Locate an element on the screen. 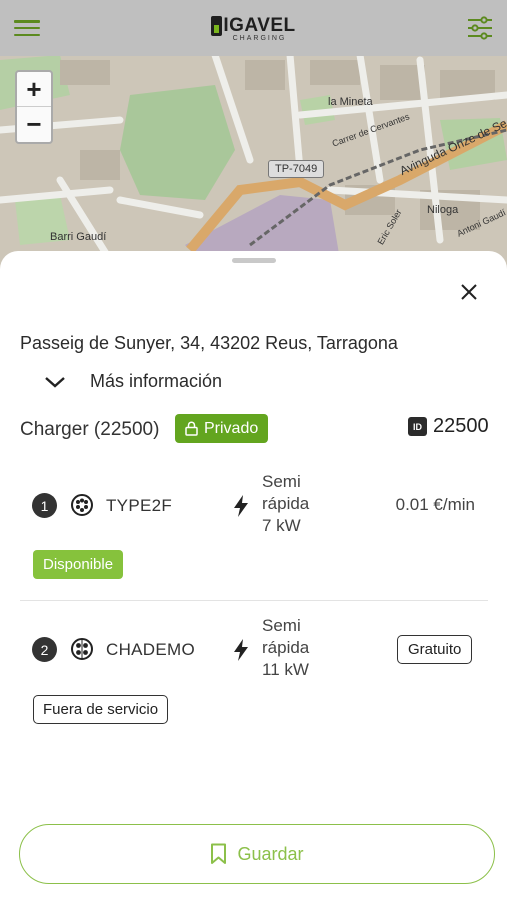  more-info-toggle: Más información is located at coordinates (133, 381).